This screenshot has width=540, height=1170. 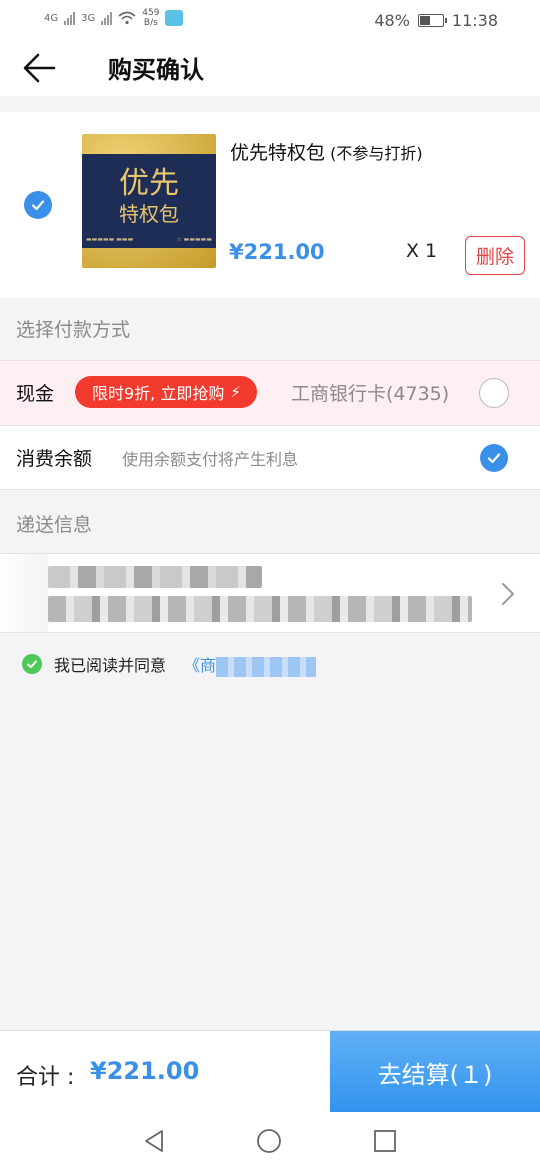 I want to click on agreement-link-redacted, so click(x=266, y=666).